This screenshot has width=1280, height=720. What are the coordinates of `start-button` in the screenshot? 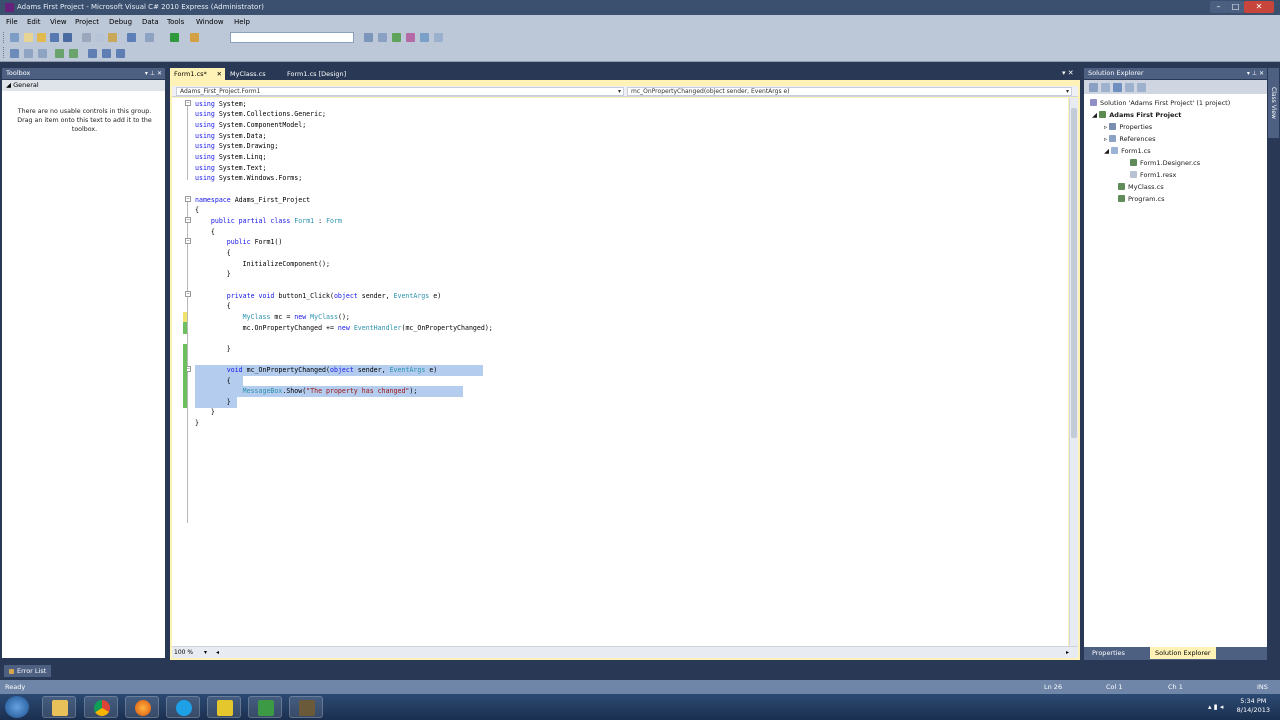 It's located at (17, 707).